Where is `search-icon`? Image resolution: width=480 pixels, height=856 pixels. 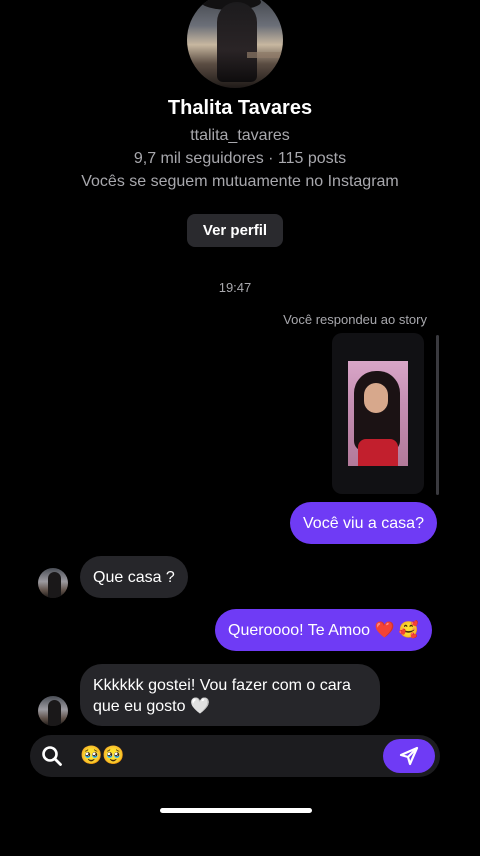
search-icon is located at coordinates (52, 756).